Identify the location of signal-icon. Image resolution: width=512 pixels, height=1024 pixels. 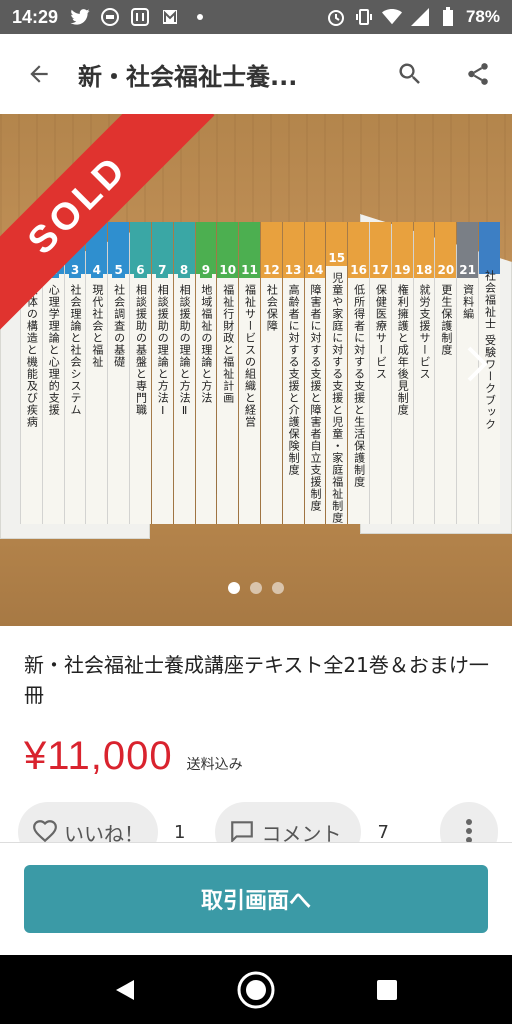
(420, 17).